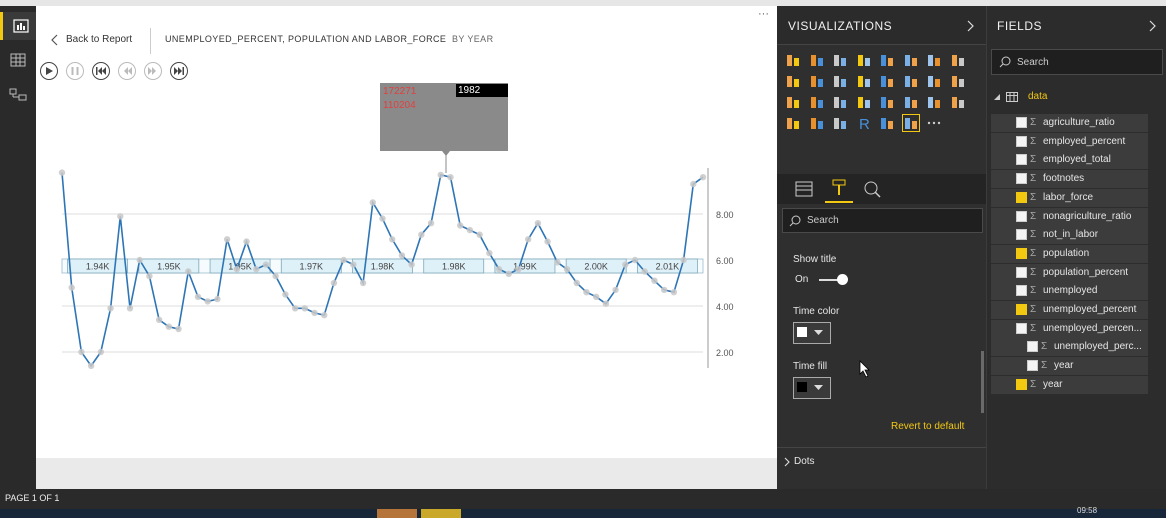 Image resolution: width=1166 pixels, height=518 pixels. I want to click on field-row-not-in-labor: Σnot_in_labor, so click(1069, 235).